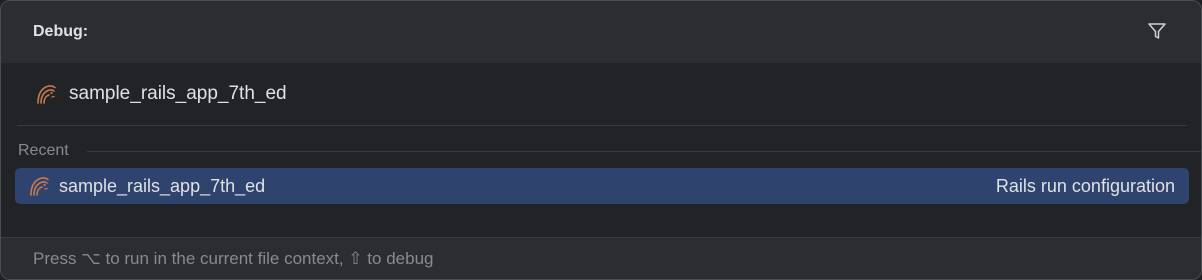 The height and width of the screenshot is (280, 1202). I want to click on search-input, so click(618, 94).